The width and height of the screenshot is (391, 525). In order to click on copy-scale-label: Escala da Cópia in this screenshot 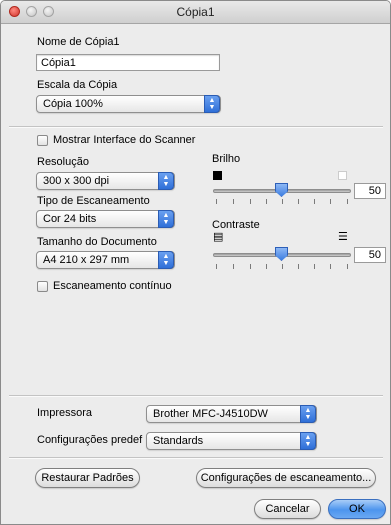, I will do `click(77, 85)`.